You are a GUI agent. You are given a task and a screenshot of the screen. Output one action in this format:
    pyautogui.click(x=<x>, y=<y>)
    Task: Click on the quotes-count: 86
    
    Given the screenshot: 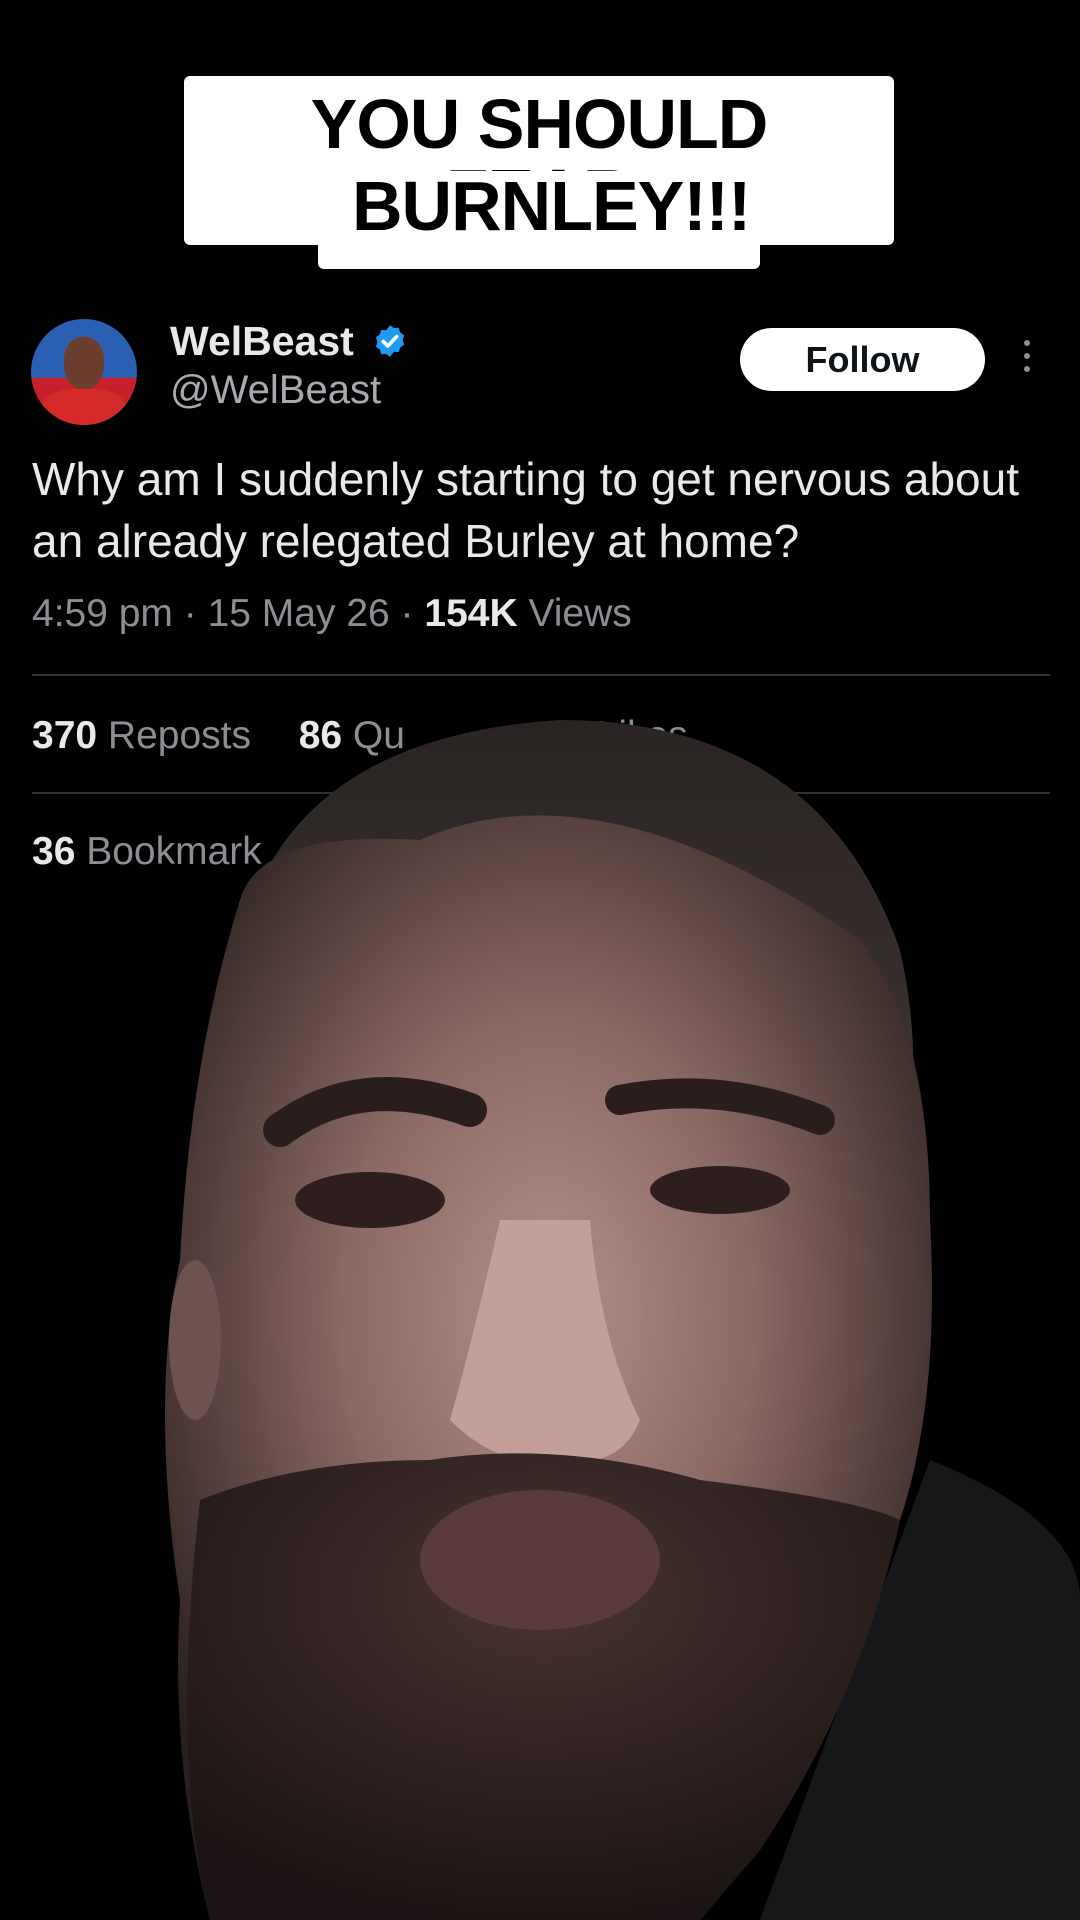 What is the action you would take?
    pyautogui.click(x=320, y=735)
    